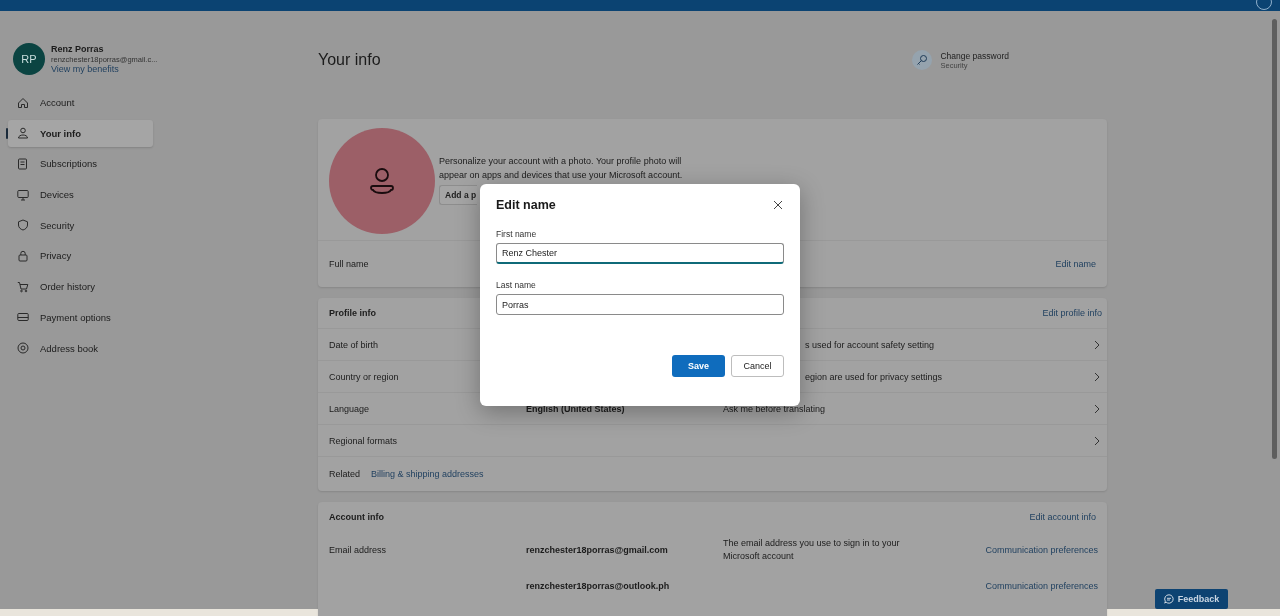 This screenshot has width=1280, height=616. I want to click on row-label: Language, so click(350, 408).